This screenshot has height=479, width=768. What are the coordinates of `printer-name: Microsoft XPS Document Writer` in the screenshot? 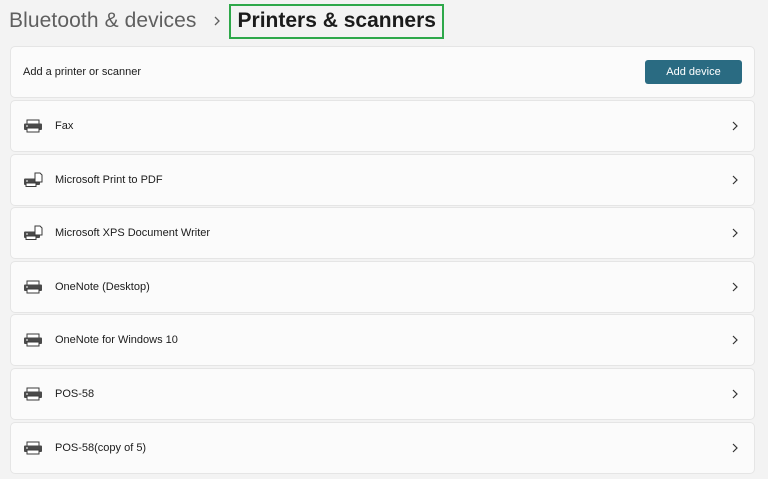 It's located at (133, 233).